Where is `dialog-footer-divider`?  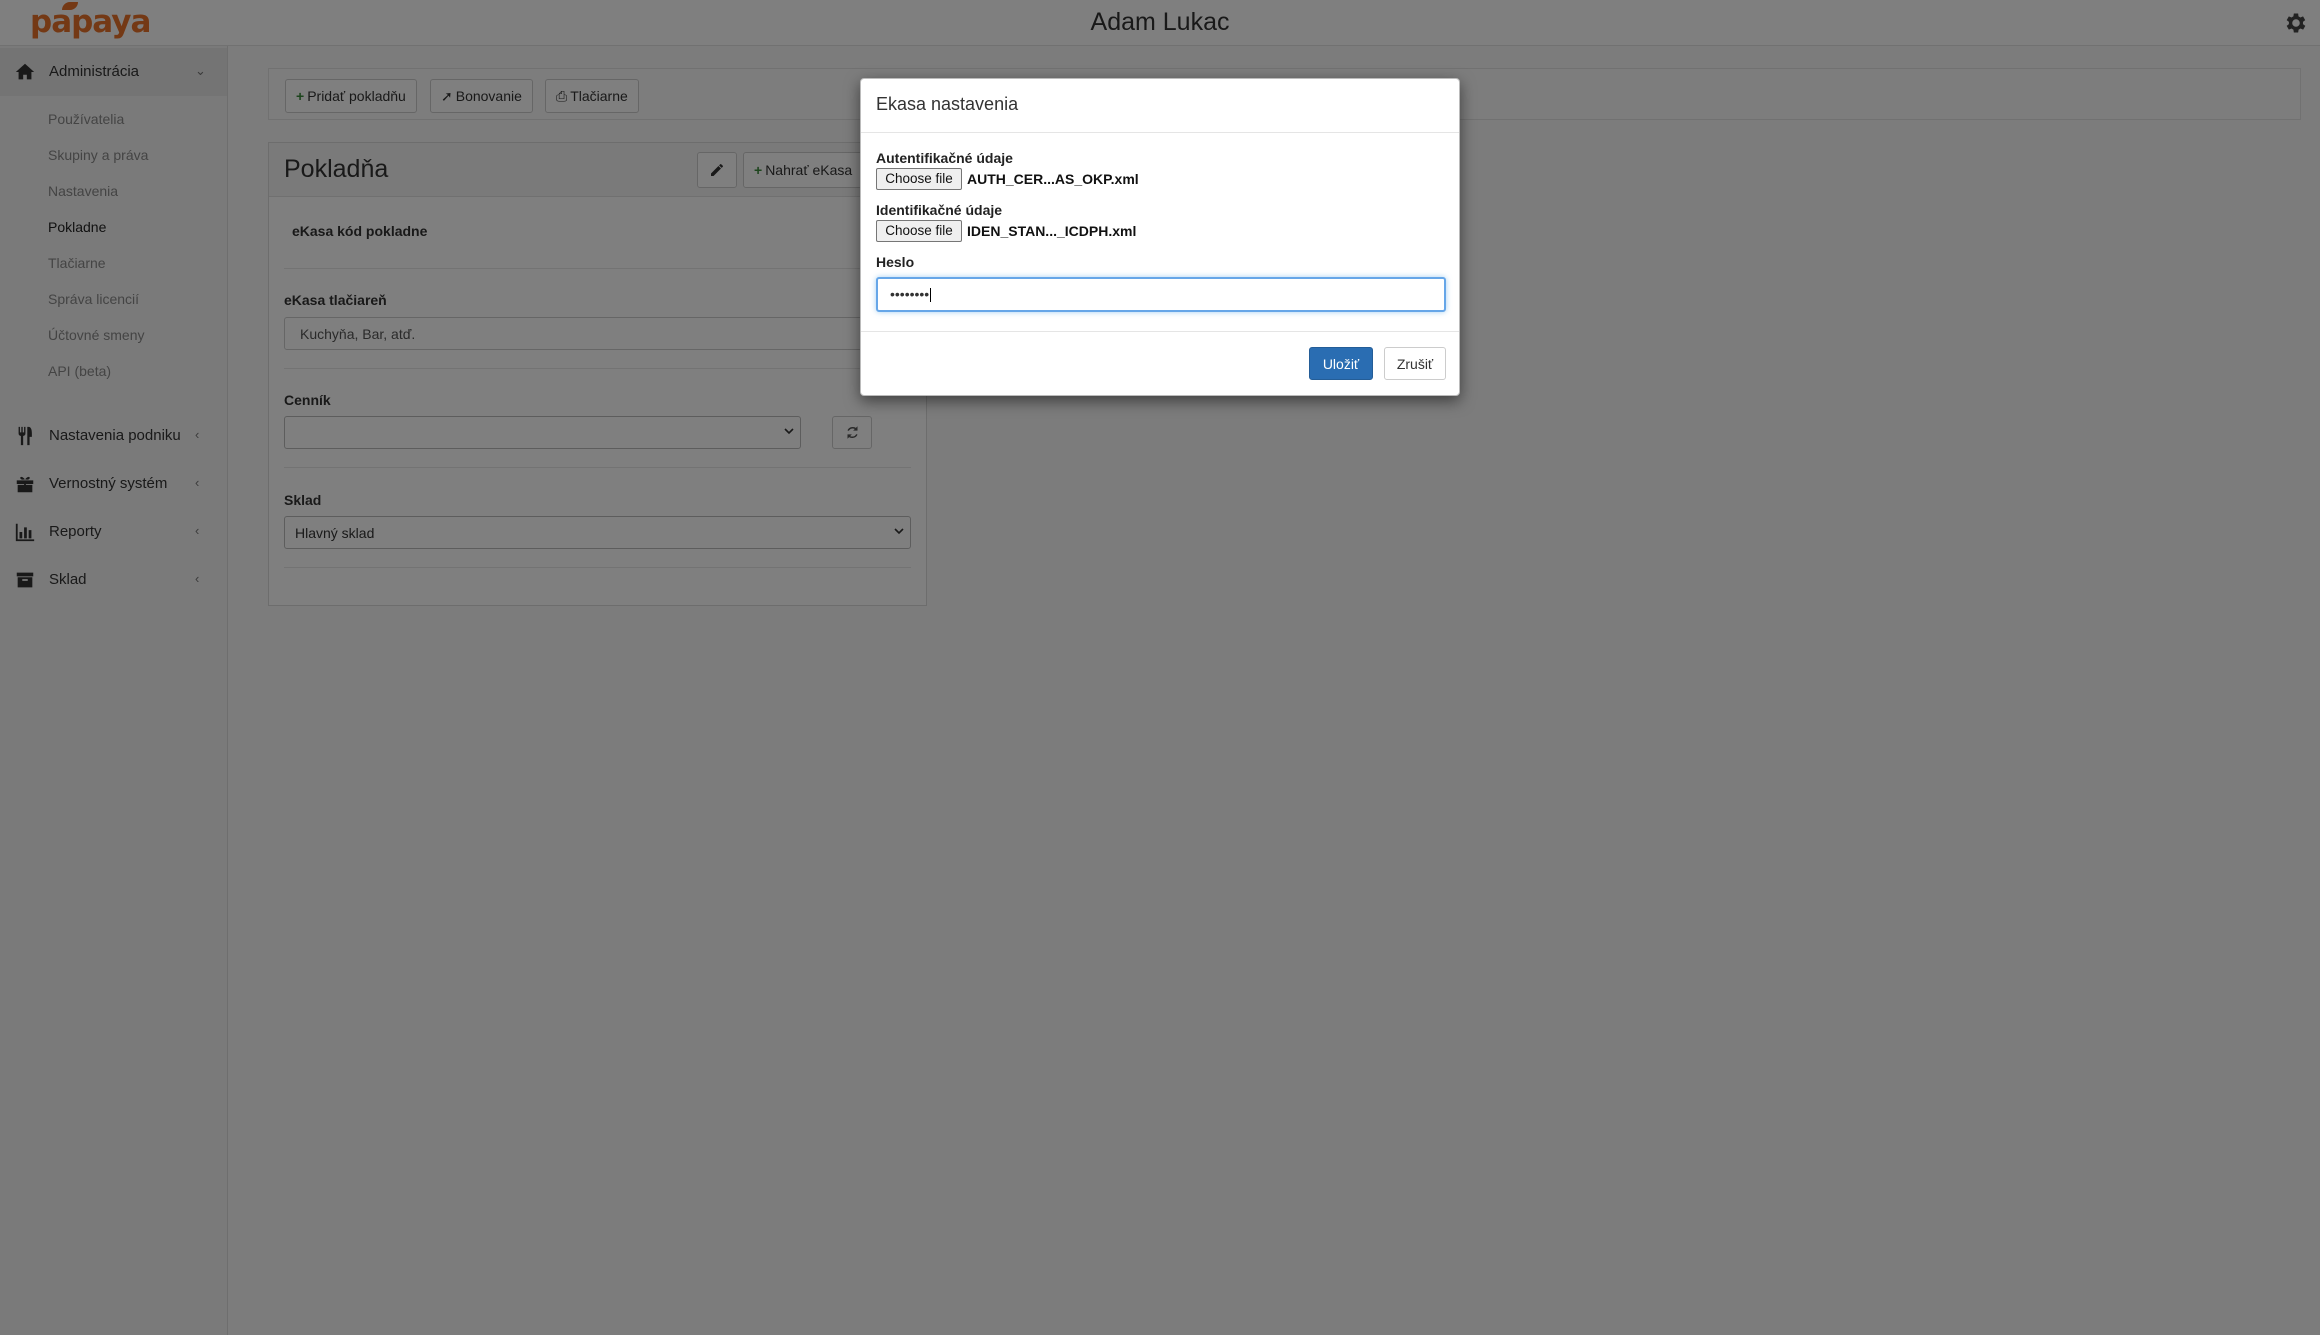
dialog-footer-divider is located at coordinates (1160, 331).